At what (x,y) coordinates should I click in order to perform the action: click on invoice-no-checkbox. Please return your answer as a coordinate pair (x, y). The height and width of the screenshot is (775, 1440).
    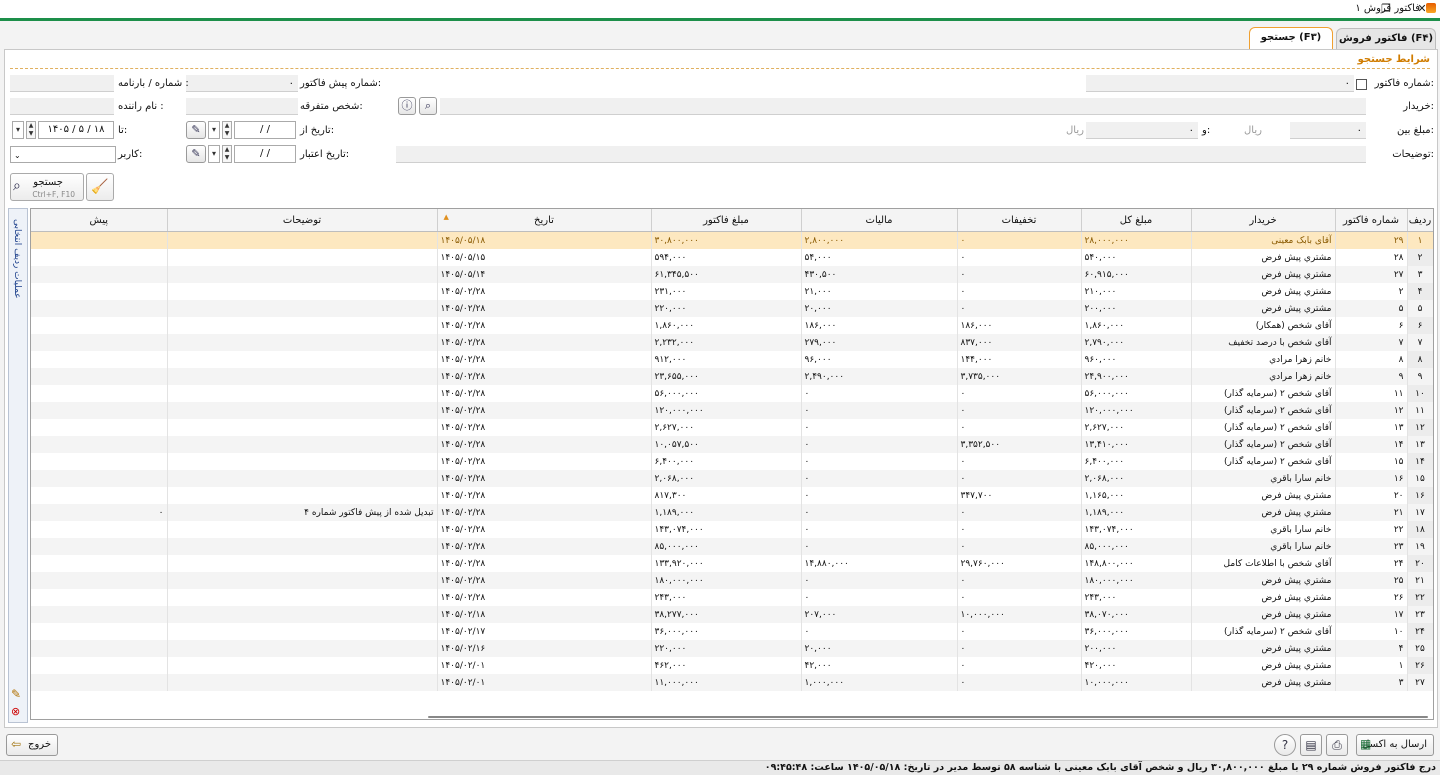
    Looking at the image, I should click on (1361, 84).